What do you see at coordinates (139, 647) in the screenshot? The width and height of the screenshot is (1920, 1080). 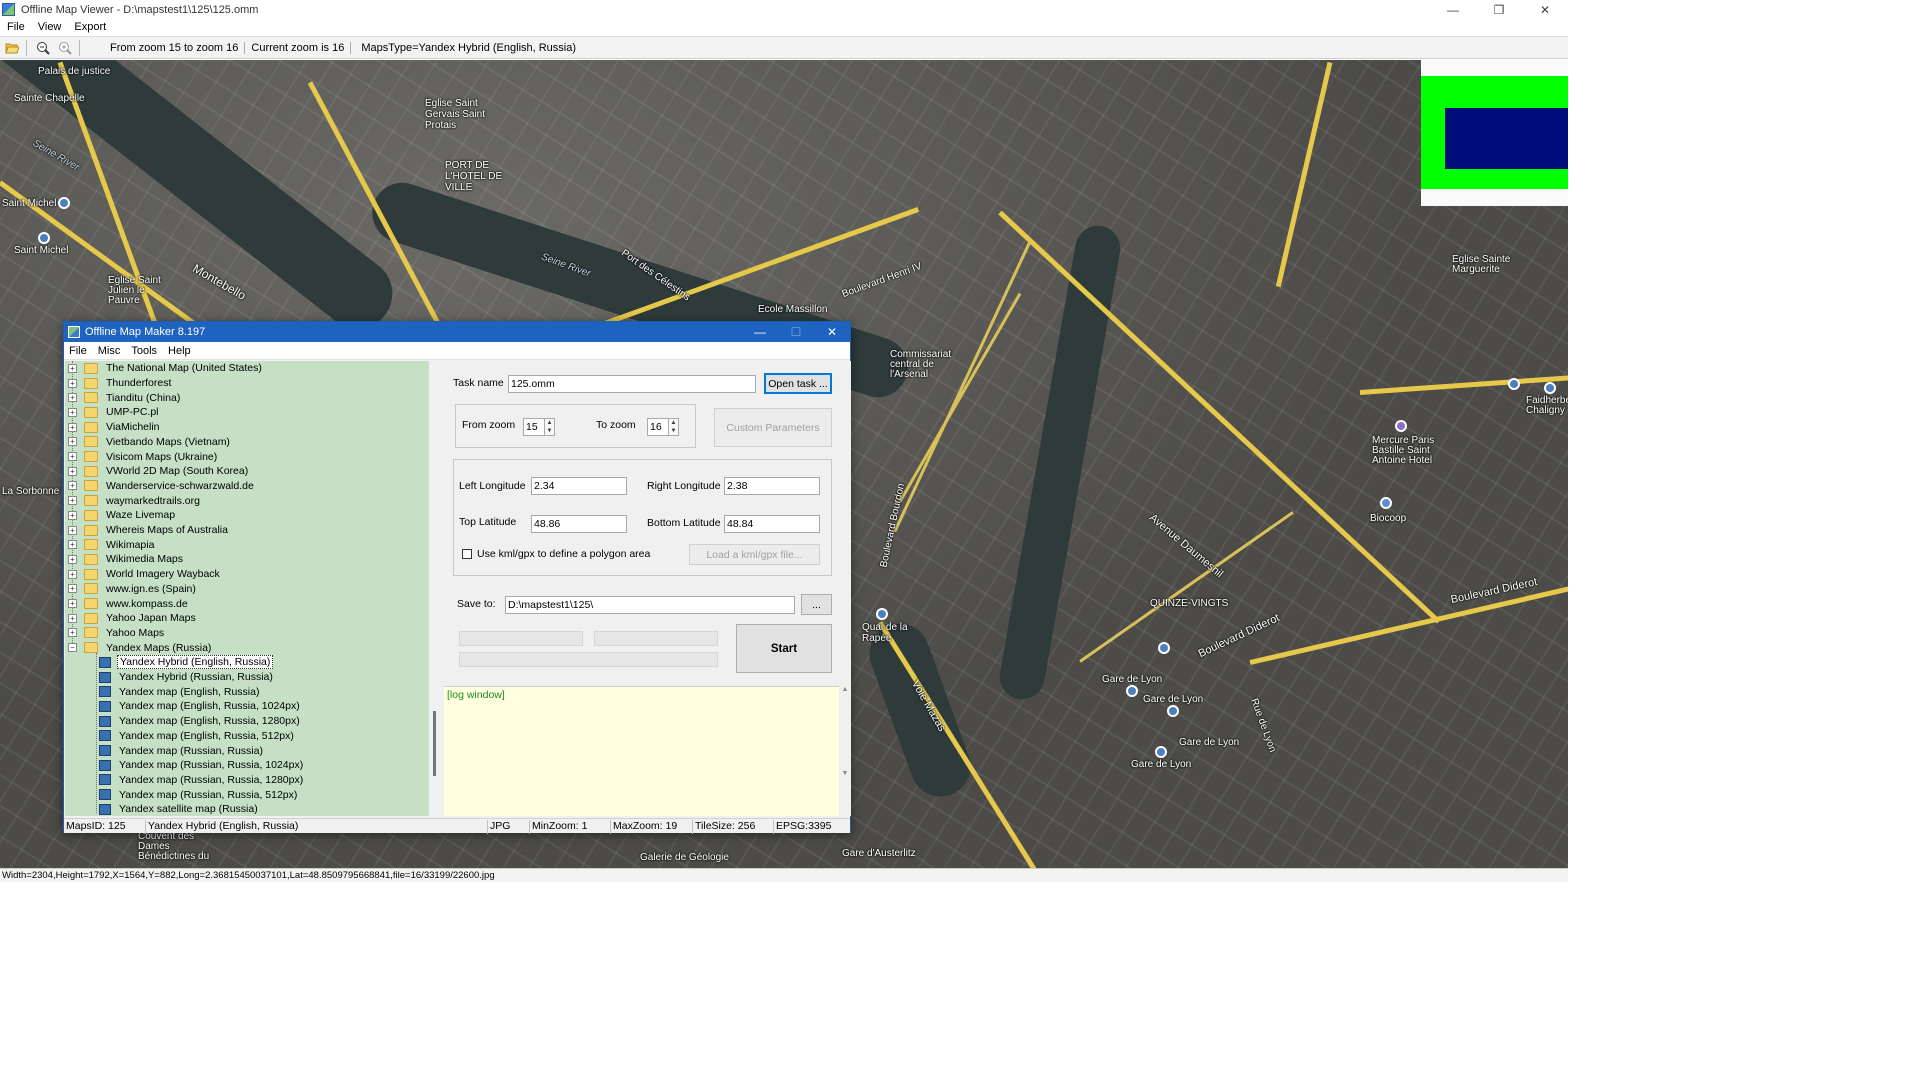 I see `tree-folder-item: − Yandex Maps (Russia)` at bounding box center [139, 647].